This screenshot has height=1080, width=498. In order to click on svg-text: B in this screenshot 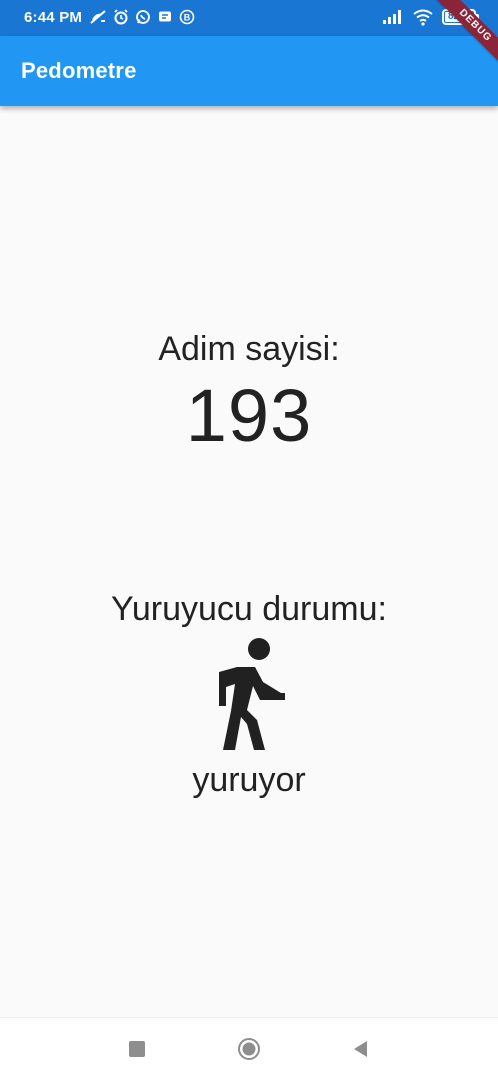, I will do `click(187, 18)`.